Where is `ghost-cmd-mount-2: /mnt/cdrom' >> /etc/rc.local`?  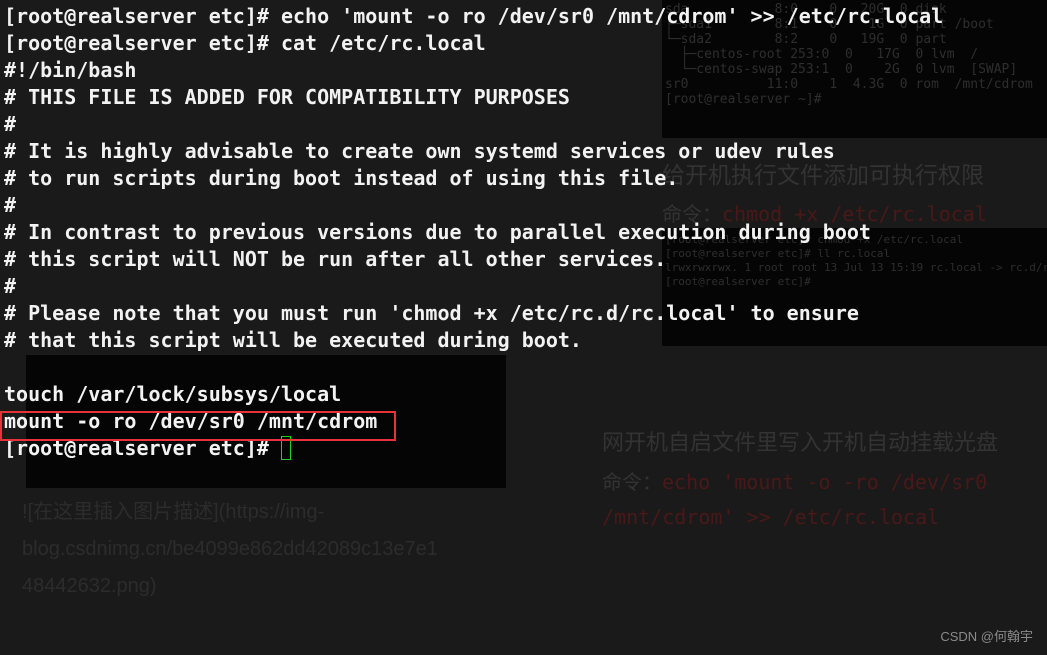
ghost-cmd-mount-2: /mnt/cdrom' >> /etc/rc.local is located at coordinates (771, 517).